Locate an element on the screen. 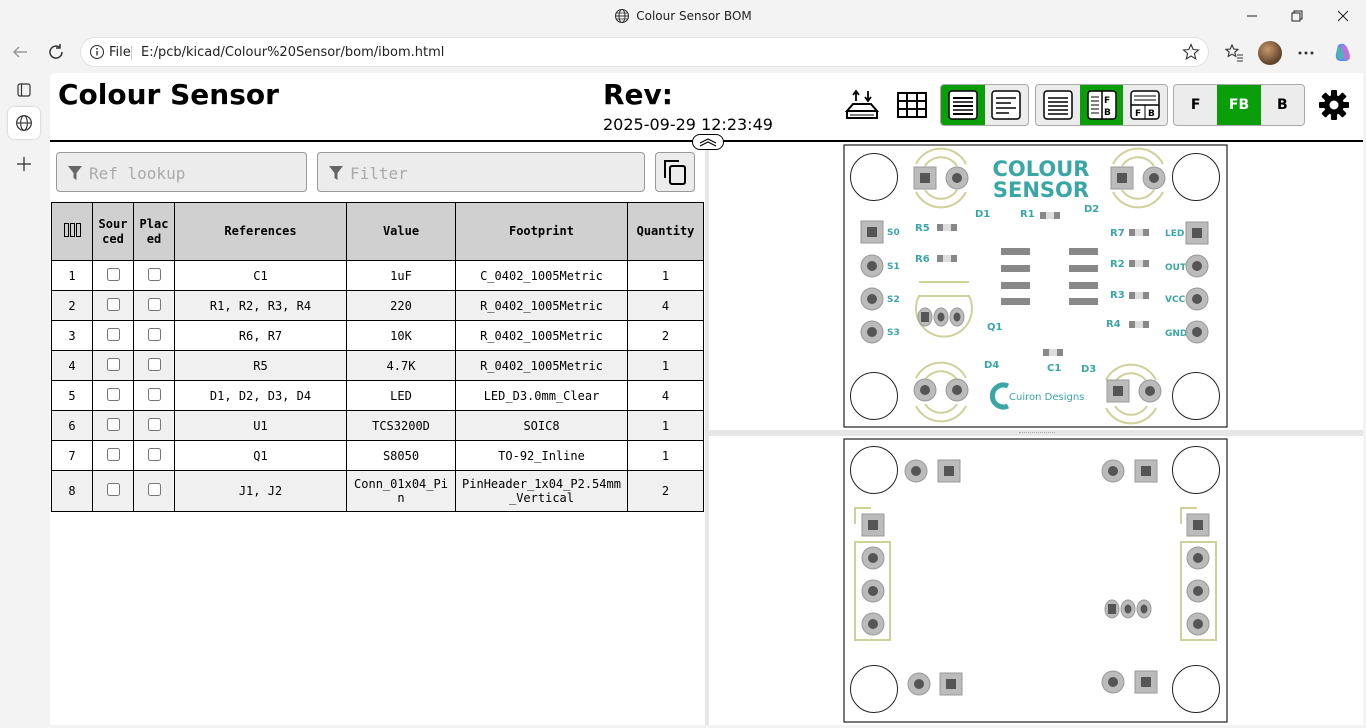 The image size is (1366, 728). tab-actions-icon is located at coordinates (24, 90).